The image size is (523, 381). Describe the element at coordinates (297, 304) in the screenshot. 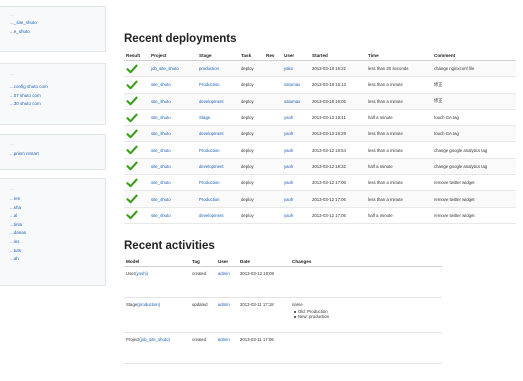

I see `changes-title: name` at that location.